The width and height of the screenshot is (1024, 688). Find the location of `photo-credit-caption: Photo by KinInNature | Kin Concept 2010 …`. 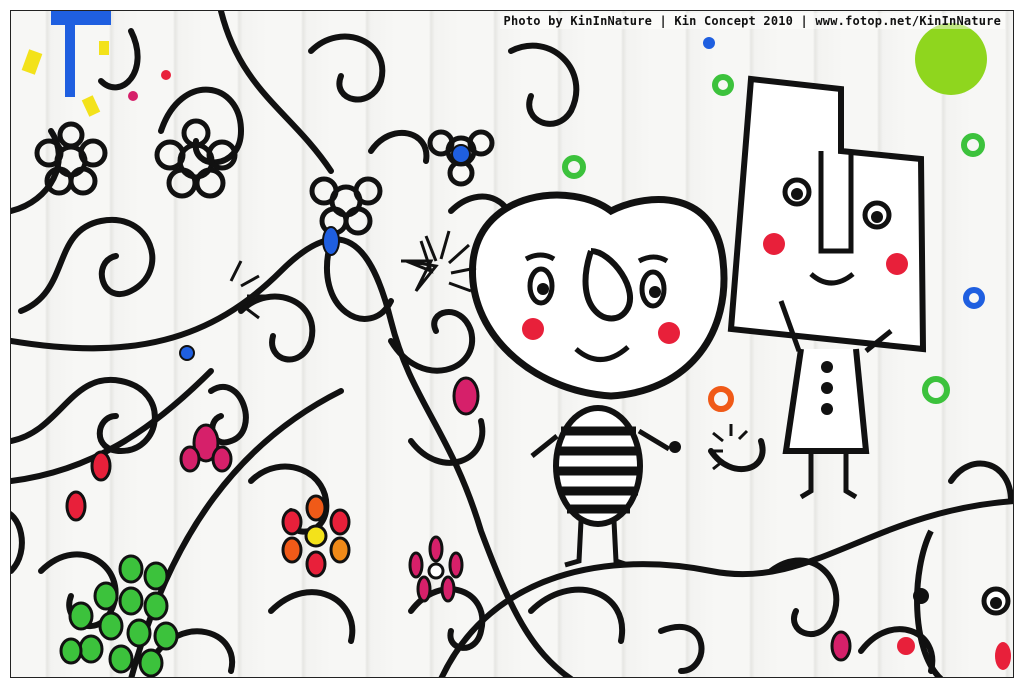

photo-credit-caption: Photo by KinInNature | Kin Concept 2010 … is located at coordinates (752, 21).